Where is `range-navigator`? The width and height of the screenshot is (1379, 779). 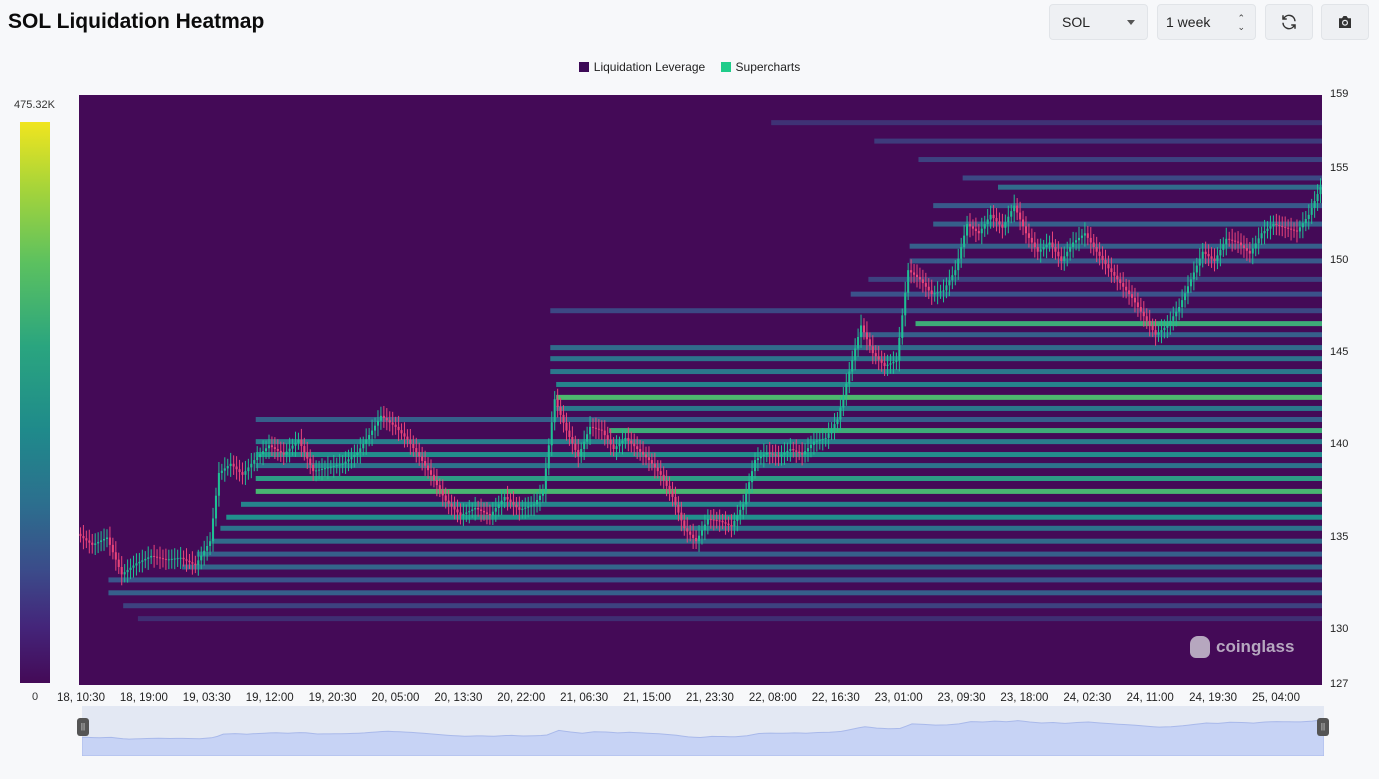
range-navigator is located at coordinates (703, 731).